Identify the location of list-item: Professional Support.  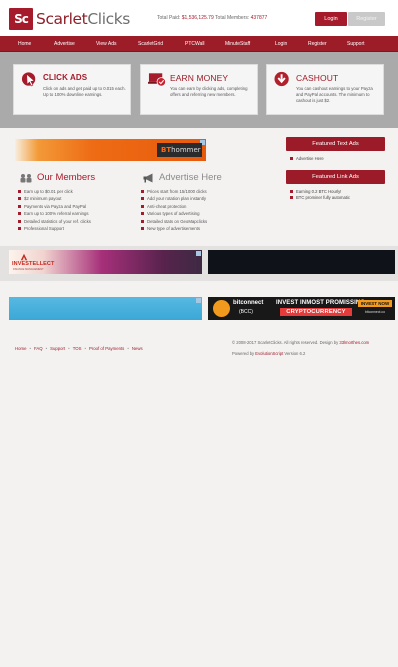
(41, 228).